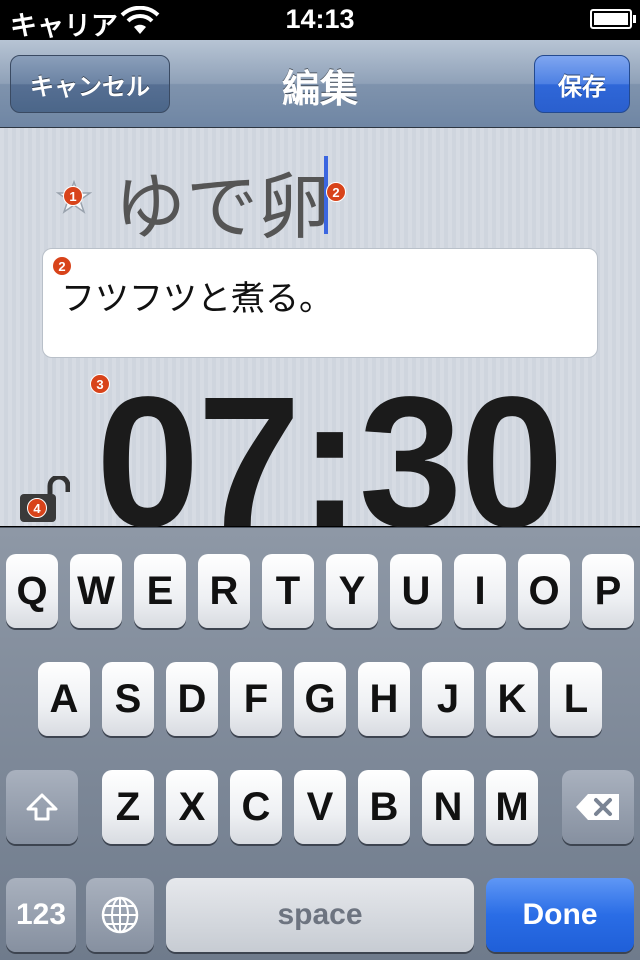  I want to click on shift-key, so click(42, 807).